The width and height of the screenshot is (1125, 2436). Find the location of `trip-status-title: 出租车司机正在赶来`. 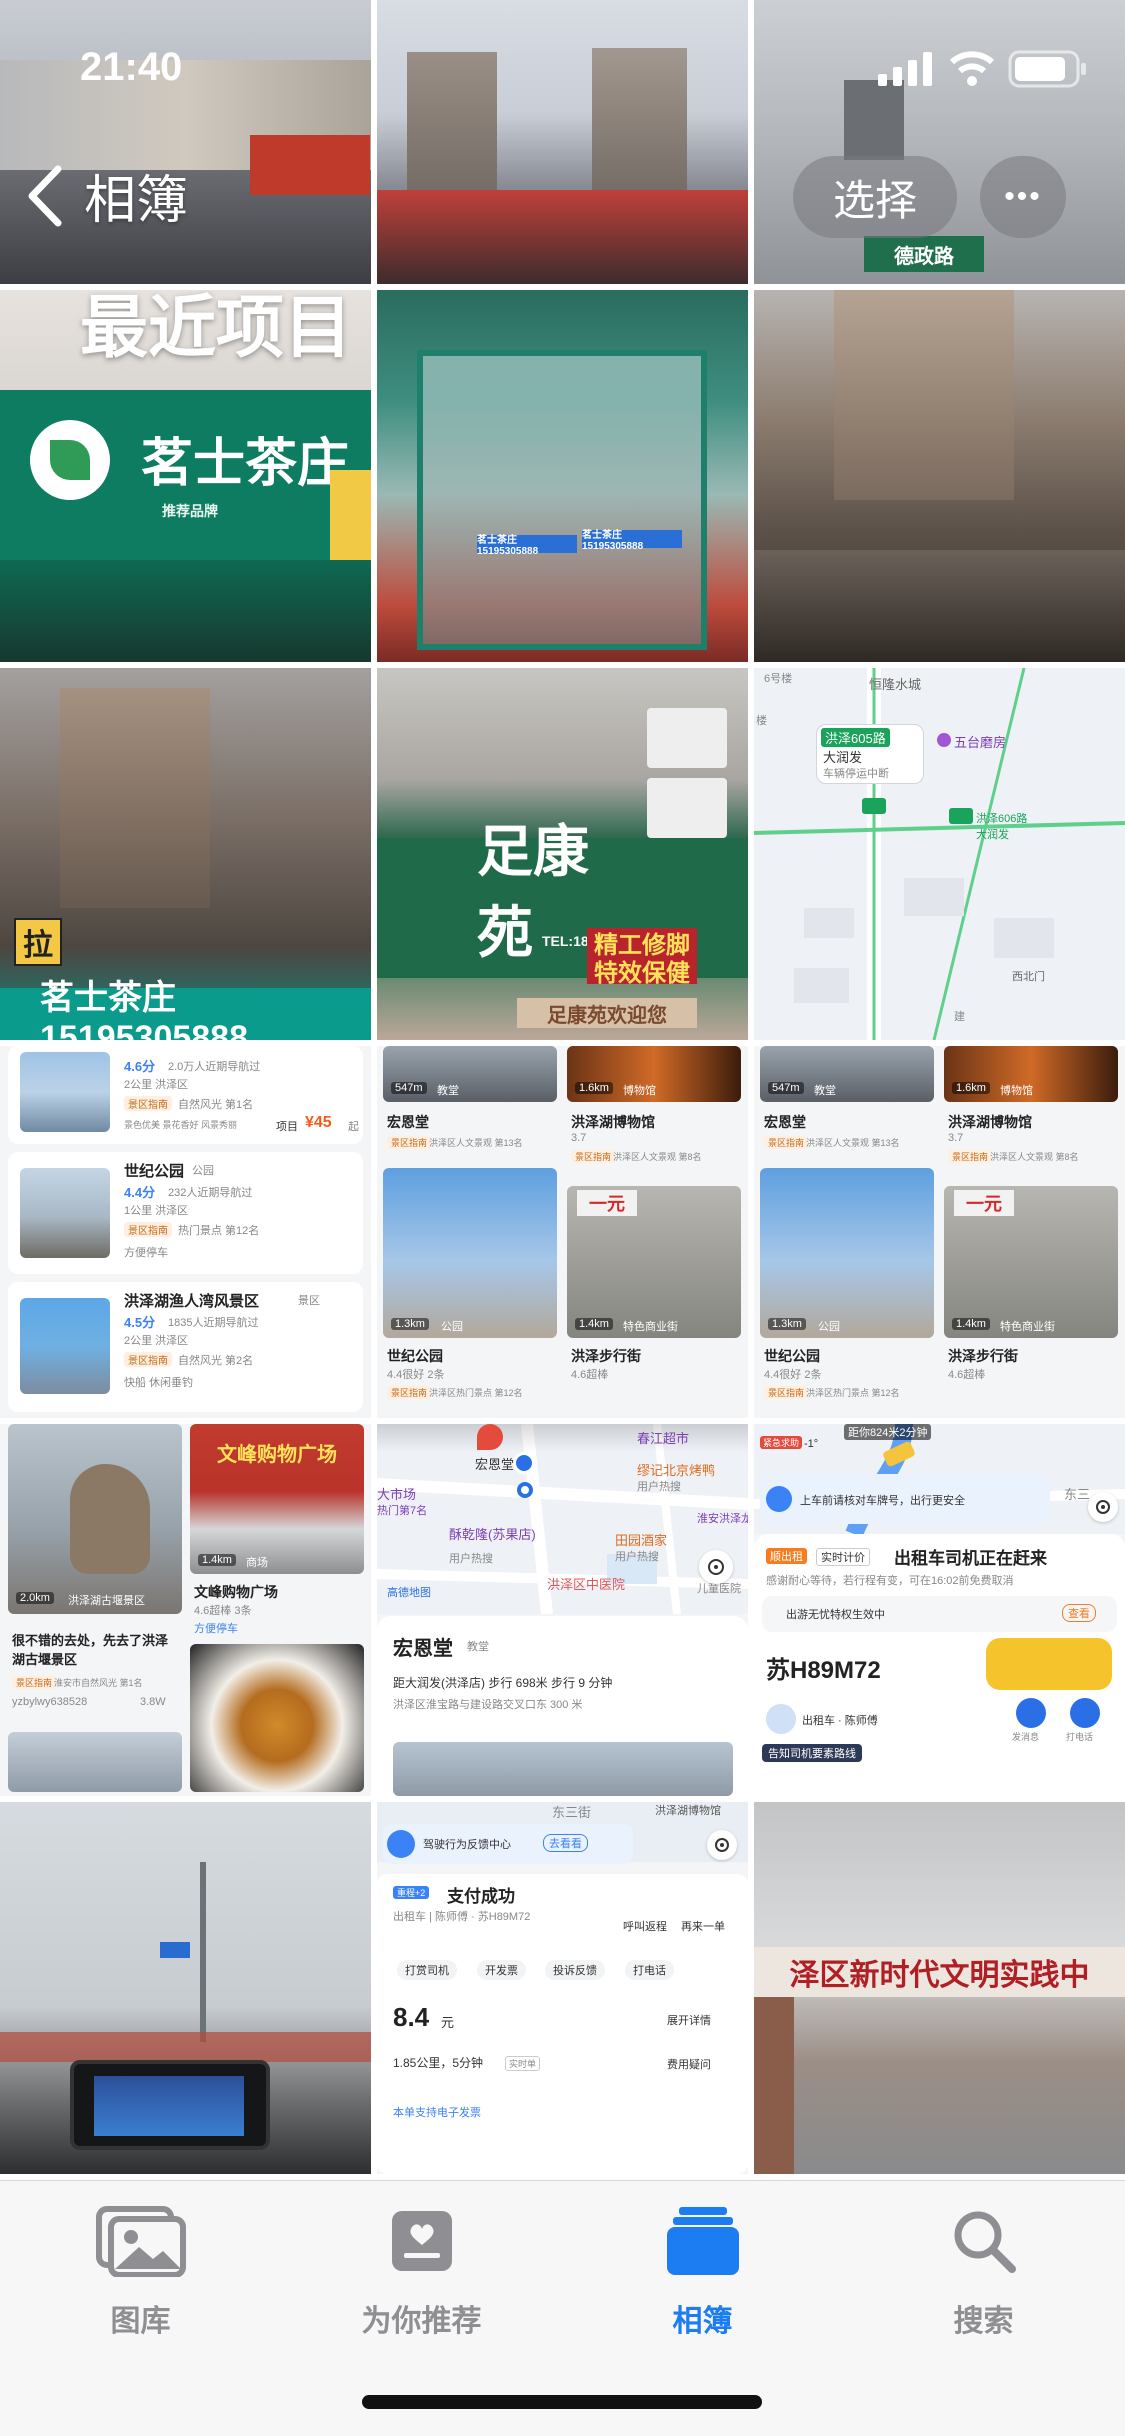

trip-status-title: 出租车司机正在赶来 is located at coordinates (970, 1558).